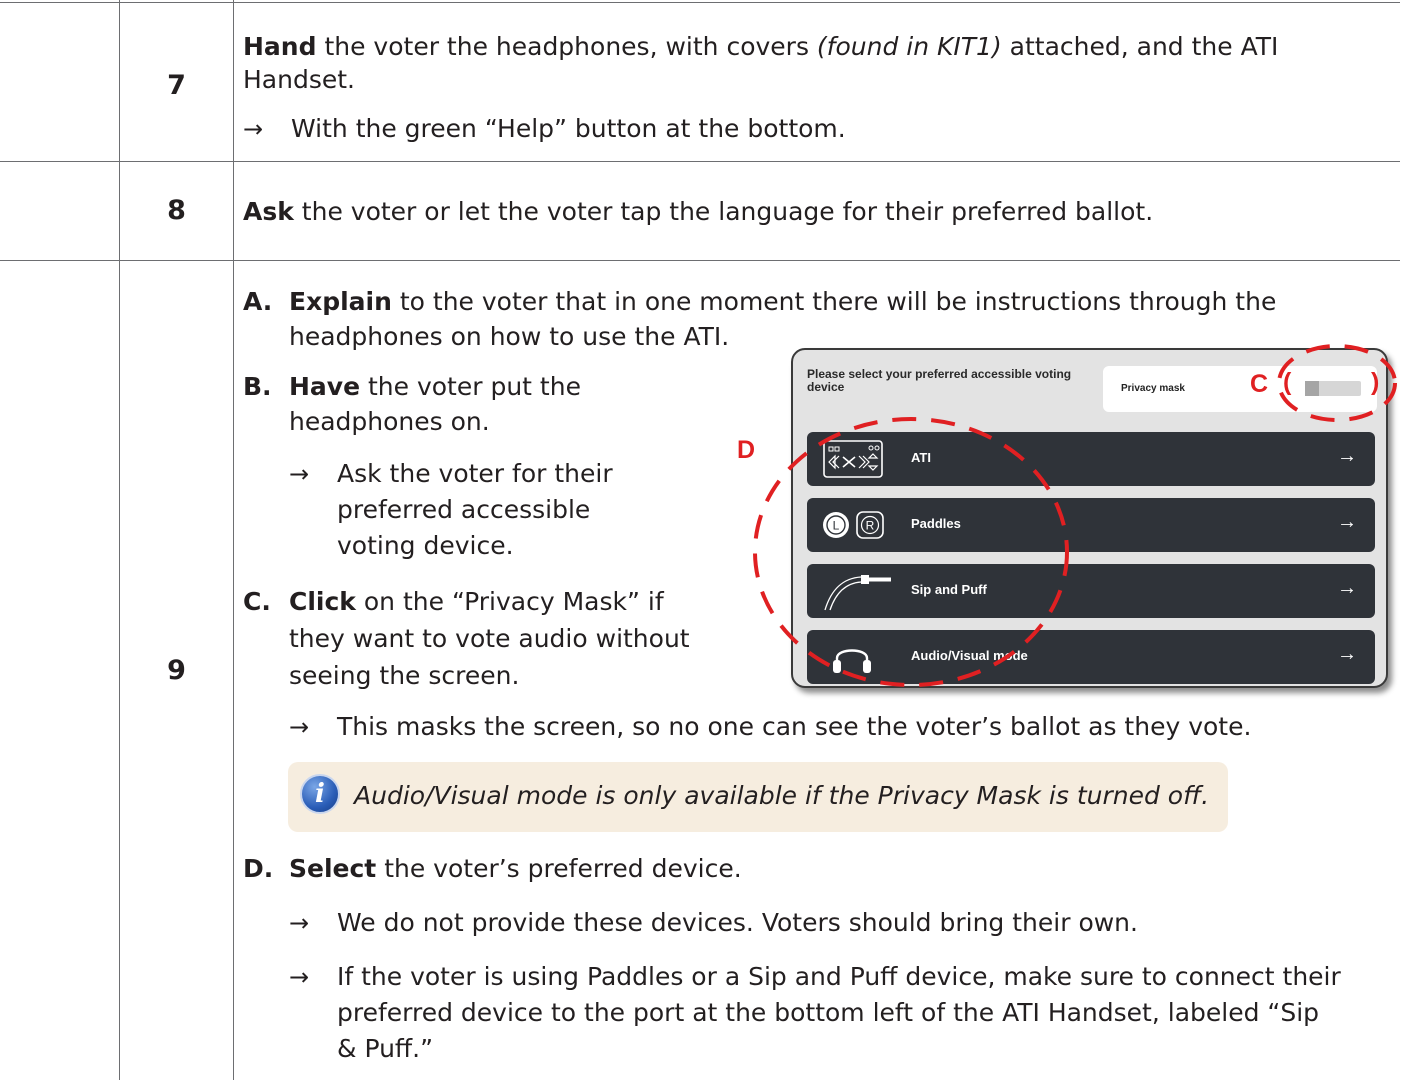 This screenshot has height=1080, width=1404. What do you see at coordinates (746, 450) in the screenshot?
I see `callout-label-d: D` at bounding box center [746, 450].